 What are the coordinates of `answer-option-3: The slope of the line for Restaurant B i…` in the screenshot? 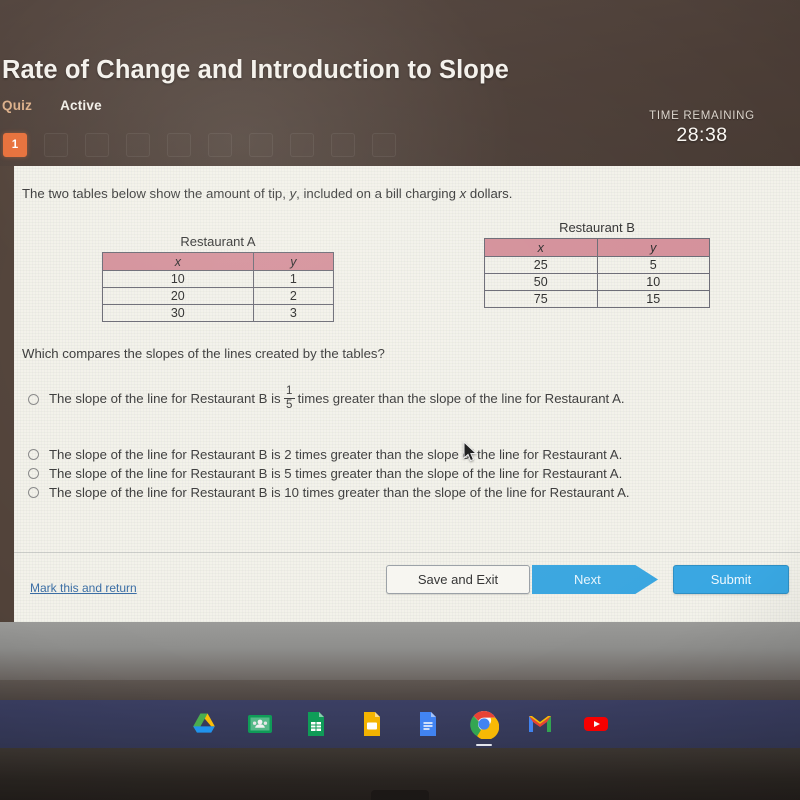 It's located at (325, 473).